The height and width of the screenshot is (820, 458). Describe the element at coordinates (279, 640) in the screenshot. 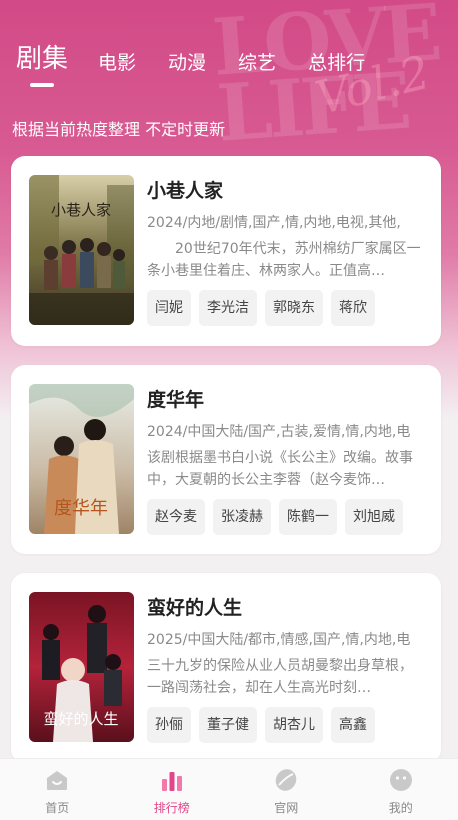

I see `show-meta: 2025/中国大陆/都市,情感,国产,情,内地,电` at that location.